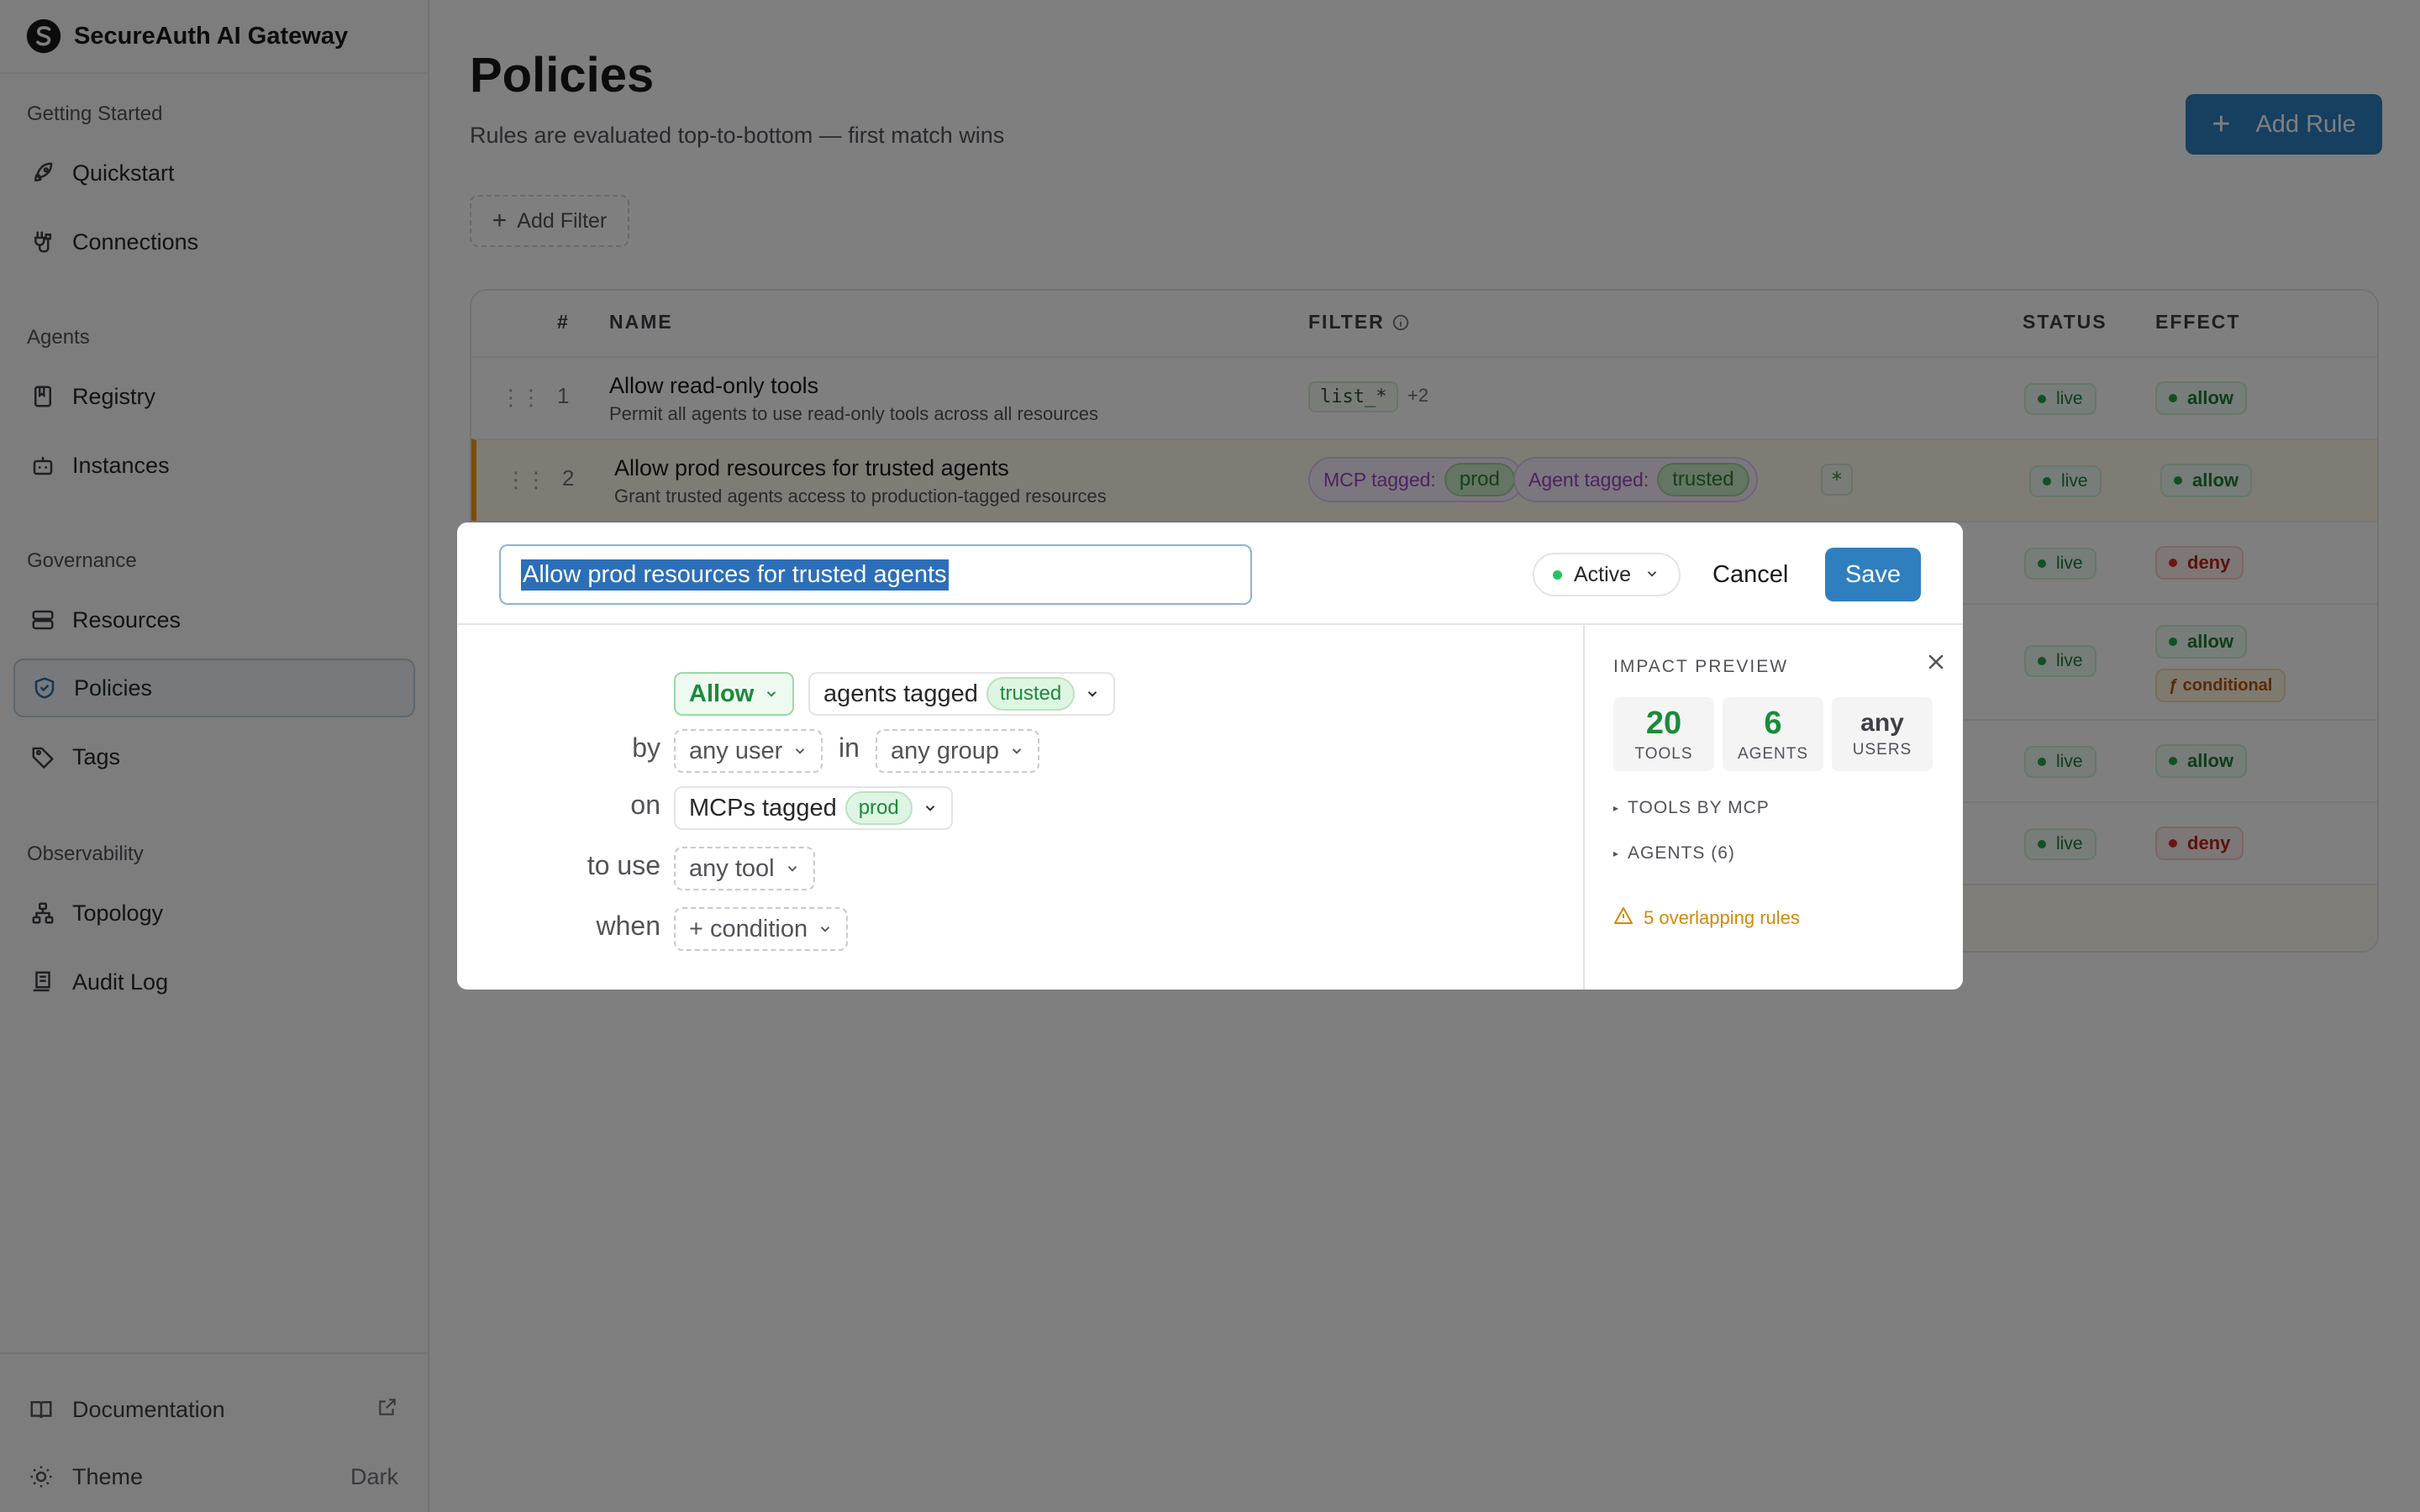  What do you see at coordinates (1699, 807) in the screenshot?
I see `tools-by-mcp-label: TOOLS BY MCP` at bounding box center [1699, 807].